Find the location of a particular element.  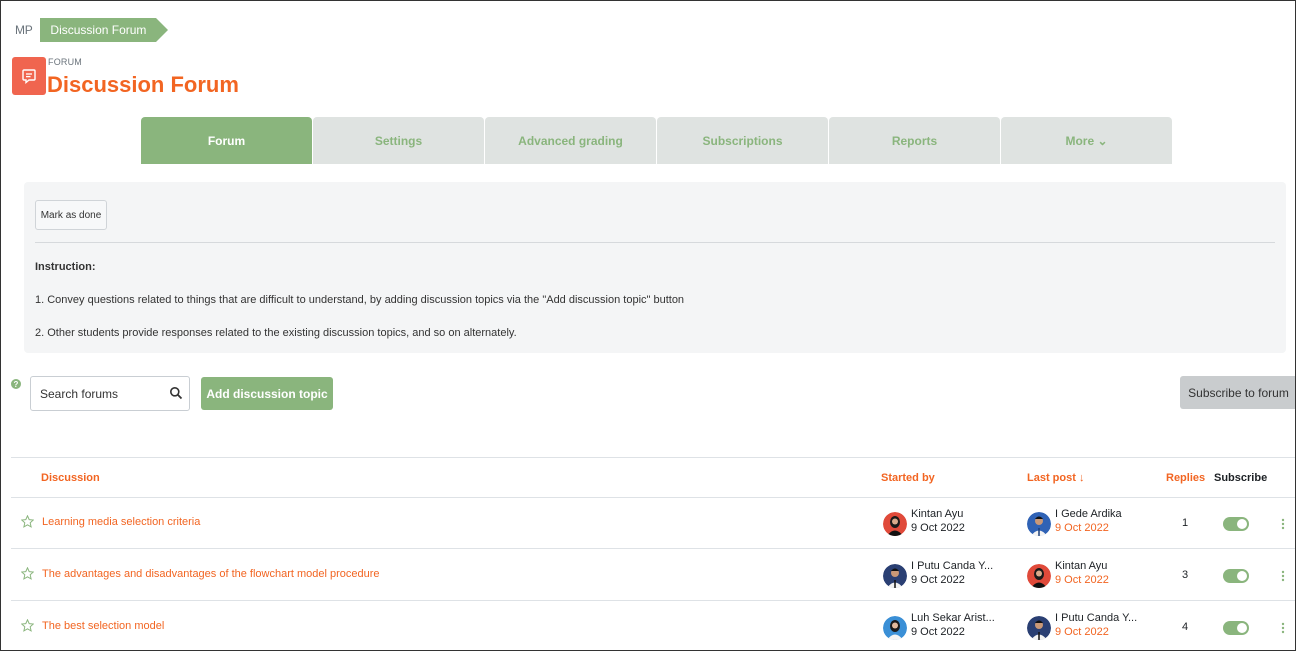

tab-settings: Settings is located at coordinates (398, 140).